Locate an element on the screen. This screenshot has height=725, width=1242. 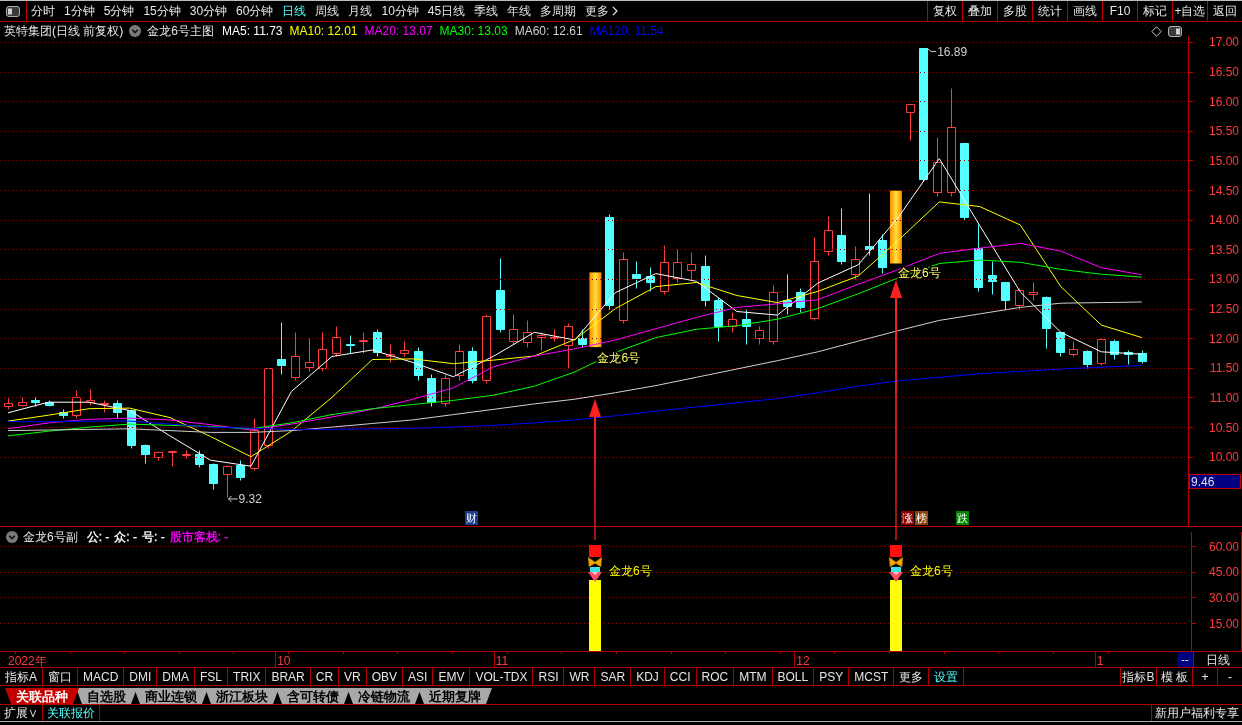
toolbar-button: 统计 is located at coordinates (1049, 11).